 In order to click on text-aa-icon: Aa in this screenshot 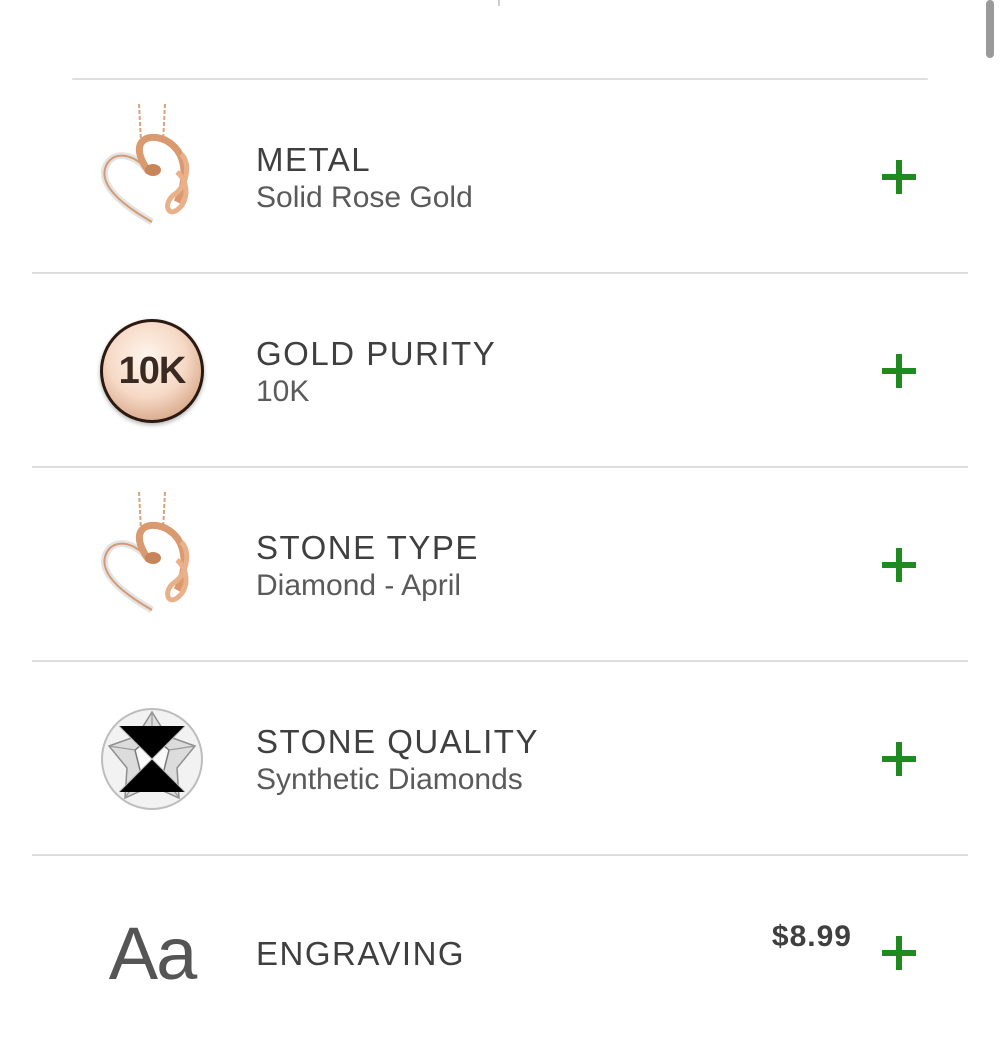, I will do `click(152, 953)`.